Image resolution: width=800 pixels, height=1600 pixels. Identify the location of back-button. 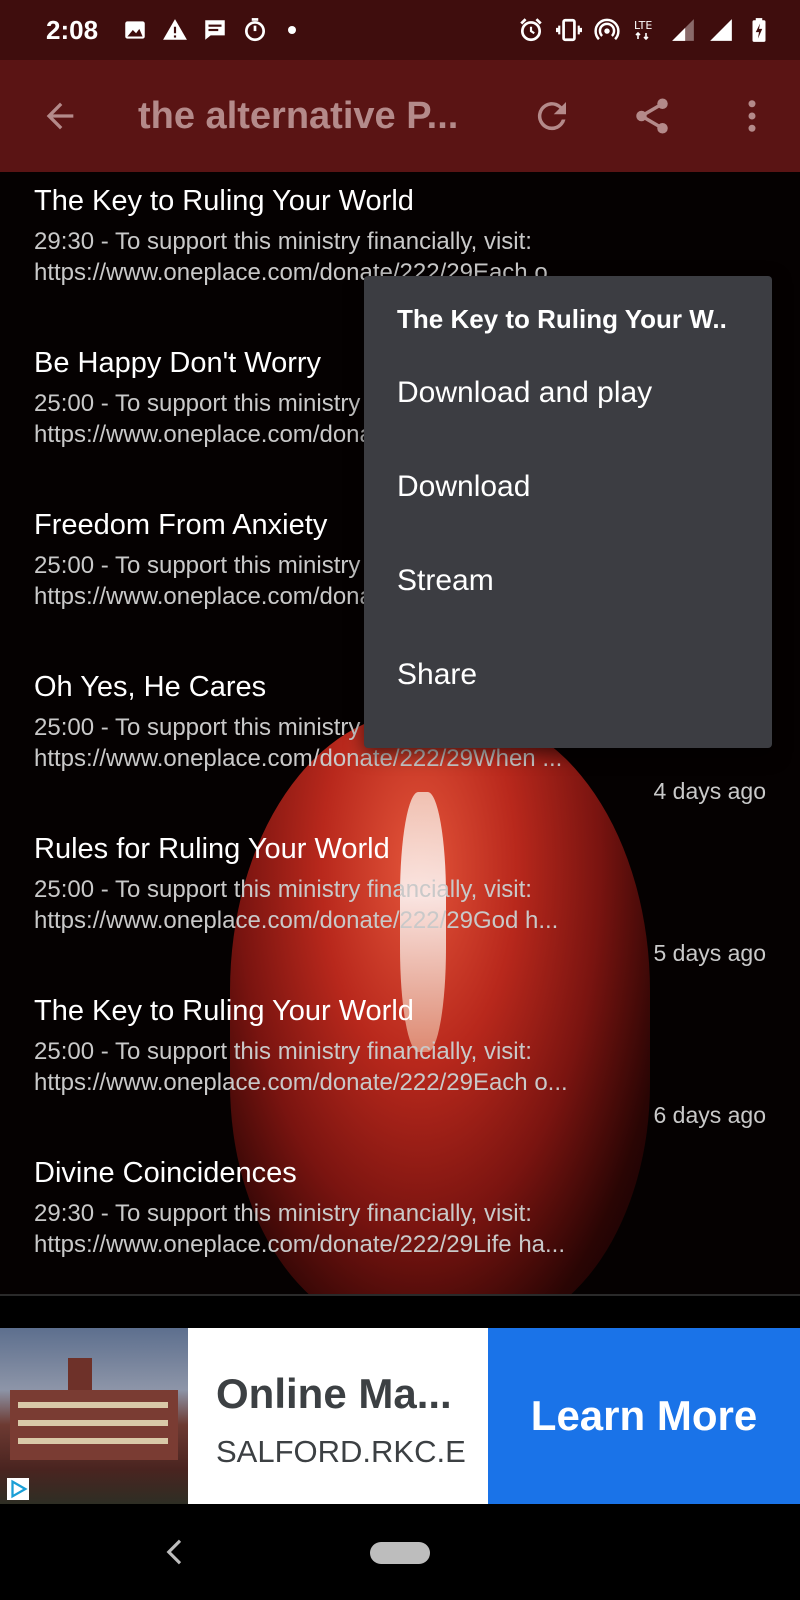
(60, 116).